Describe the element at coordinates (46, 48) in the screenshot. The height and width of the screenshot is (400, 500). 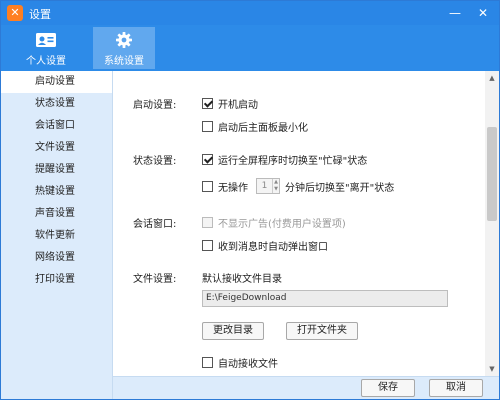
I see `tab-personal-settings: 个人设置` at that location.